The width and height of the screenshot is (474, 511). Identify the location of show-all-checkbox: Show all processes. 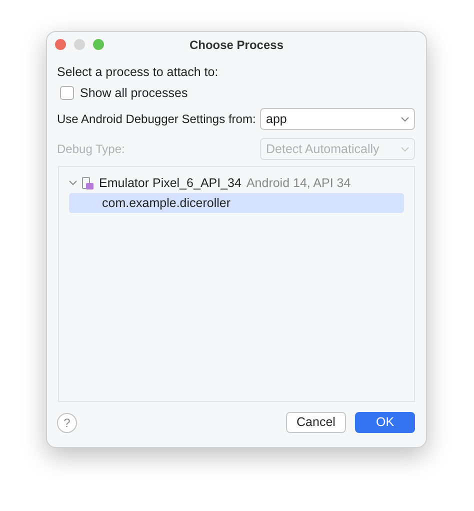
(238, 93).